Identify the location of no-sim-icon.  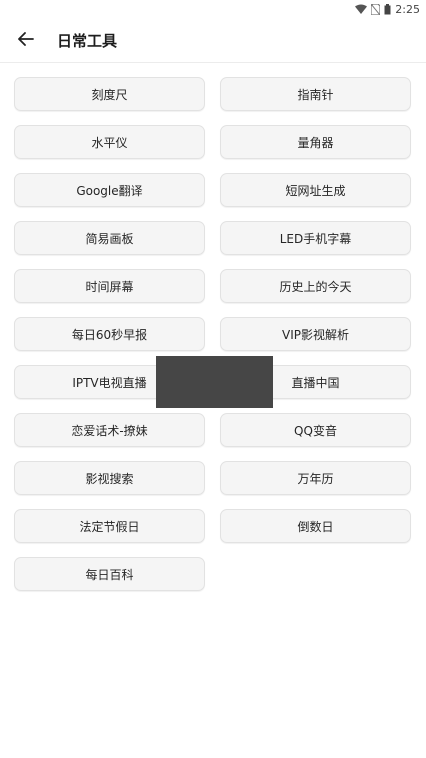
(376, 9).